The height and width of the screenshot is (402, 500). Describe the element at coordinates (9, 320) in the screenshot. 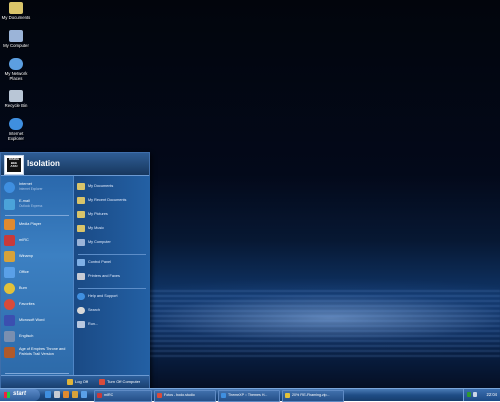

I see `word-icon` at that location.